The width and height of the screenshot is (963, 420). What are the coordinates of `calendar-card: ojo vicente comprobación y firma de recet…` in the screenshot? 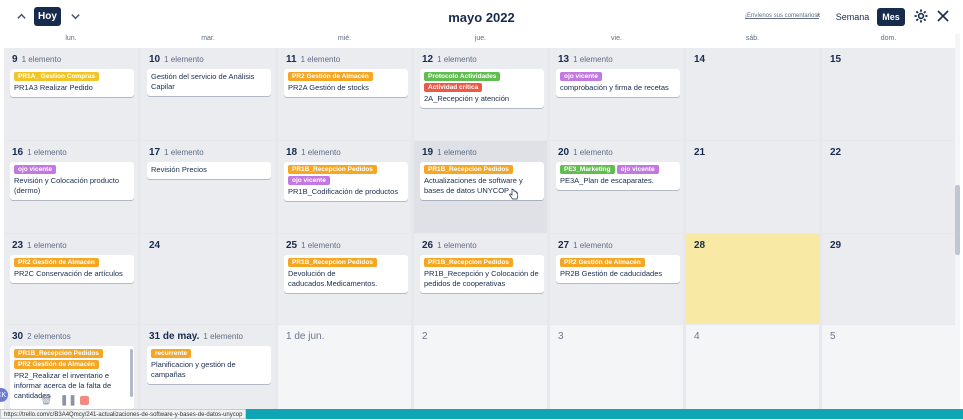 It's located at (618, 83).